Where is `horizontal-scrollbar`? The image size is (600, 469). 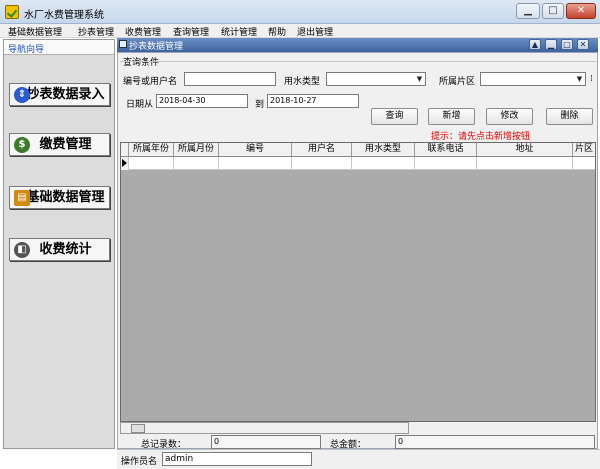 horizontal-scrollbar is located at coordinates (264, 428).